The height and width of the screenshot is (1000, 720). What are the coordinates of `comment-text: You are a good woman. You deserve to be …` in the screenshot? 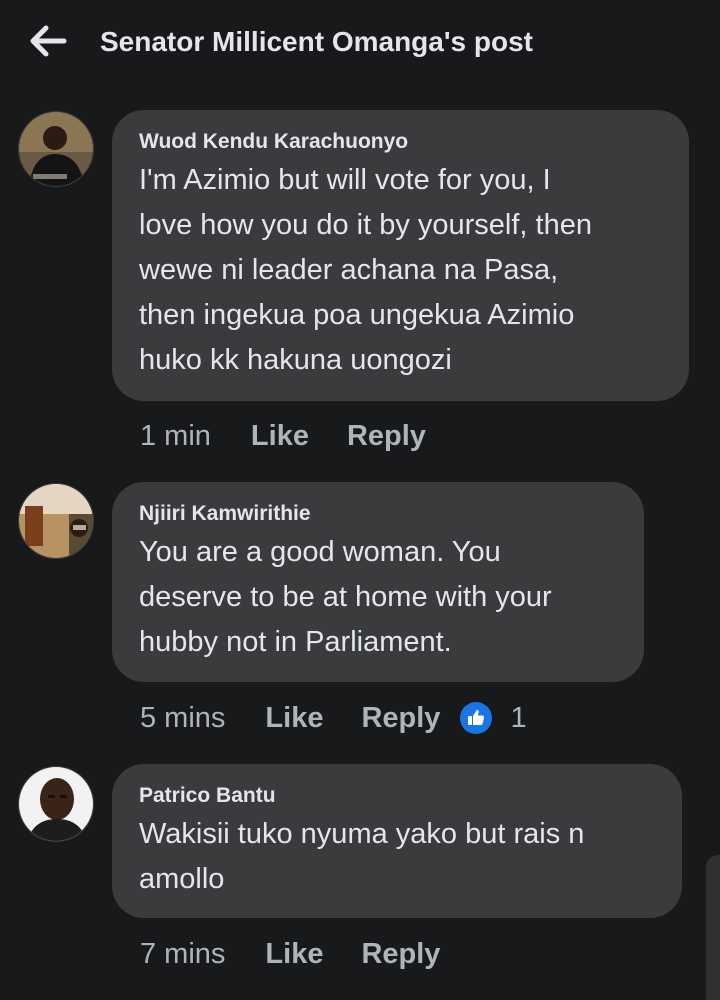 It's located at (378, 597).